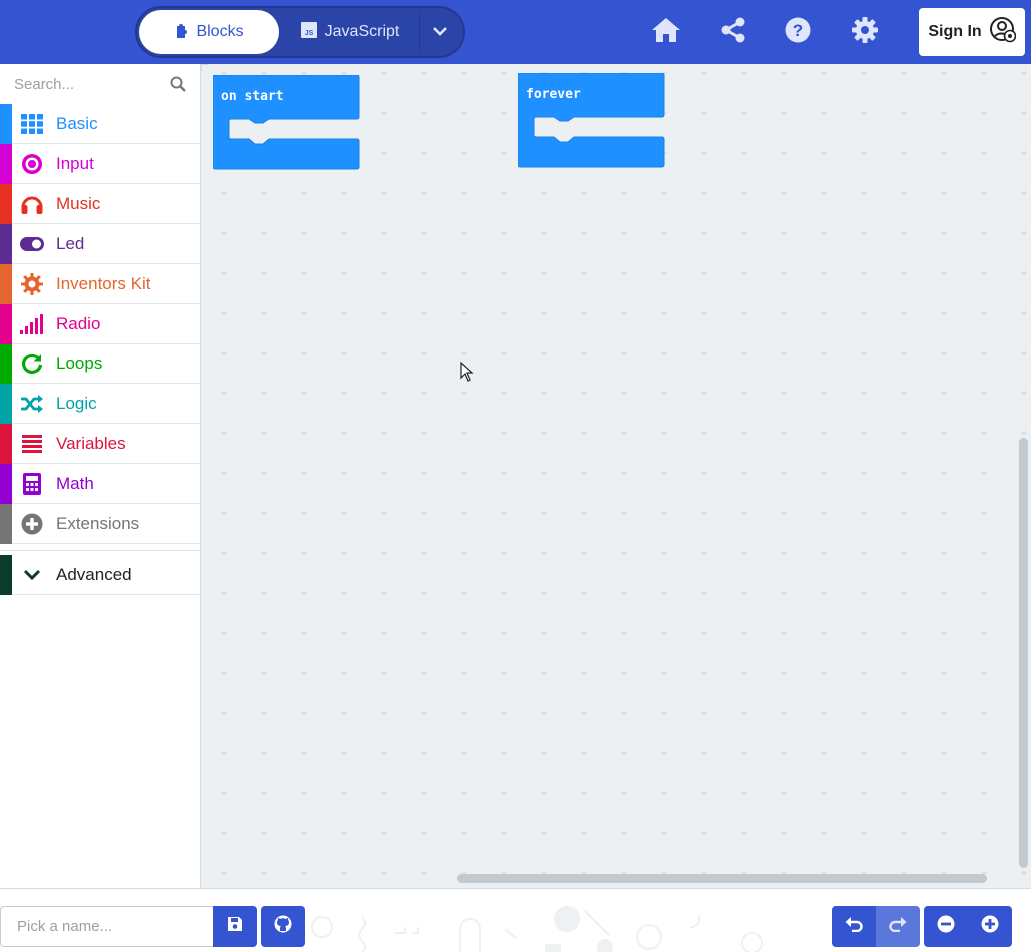 Image resolution: width=1031 pixels, height=952 pixels. I want to click on category-advanced: Advanced, so click(100, 574).